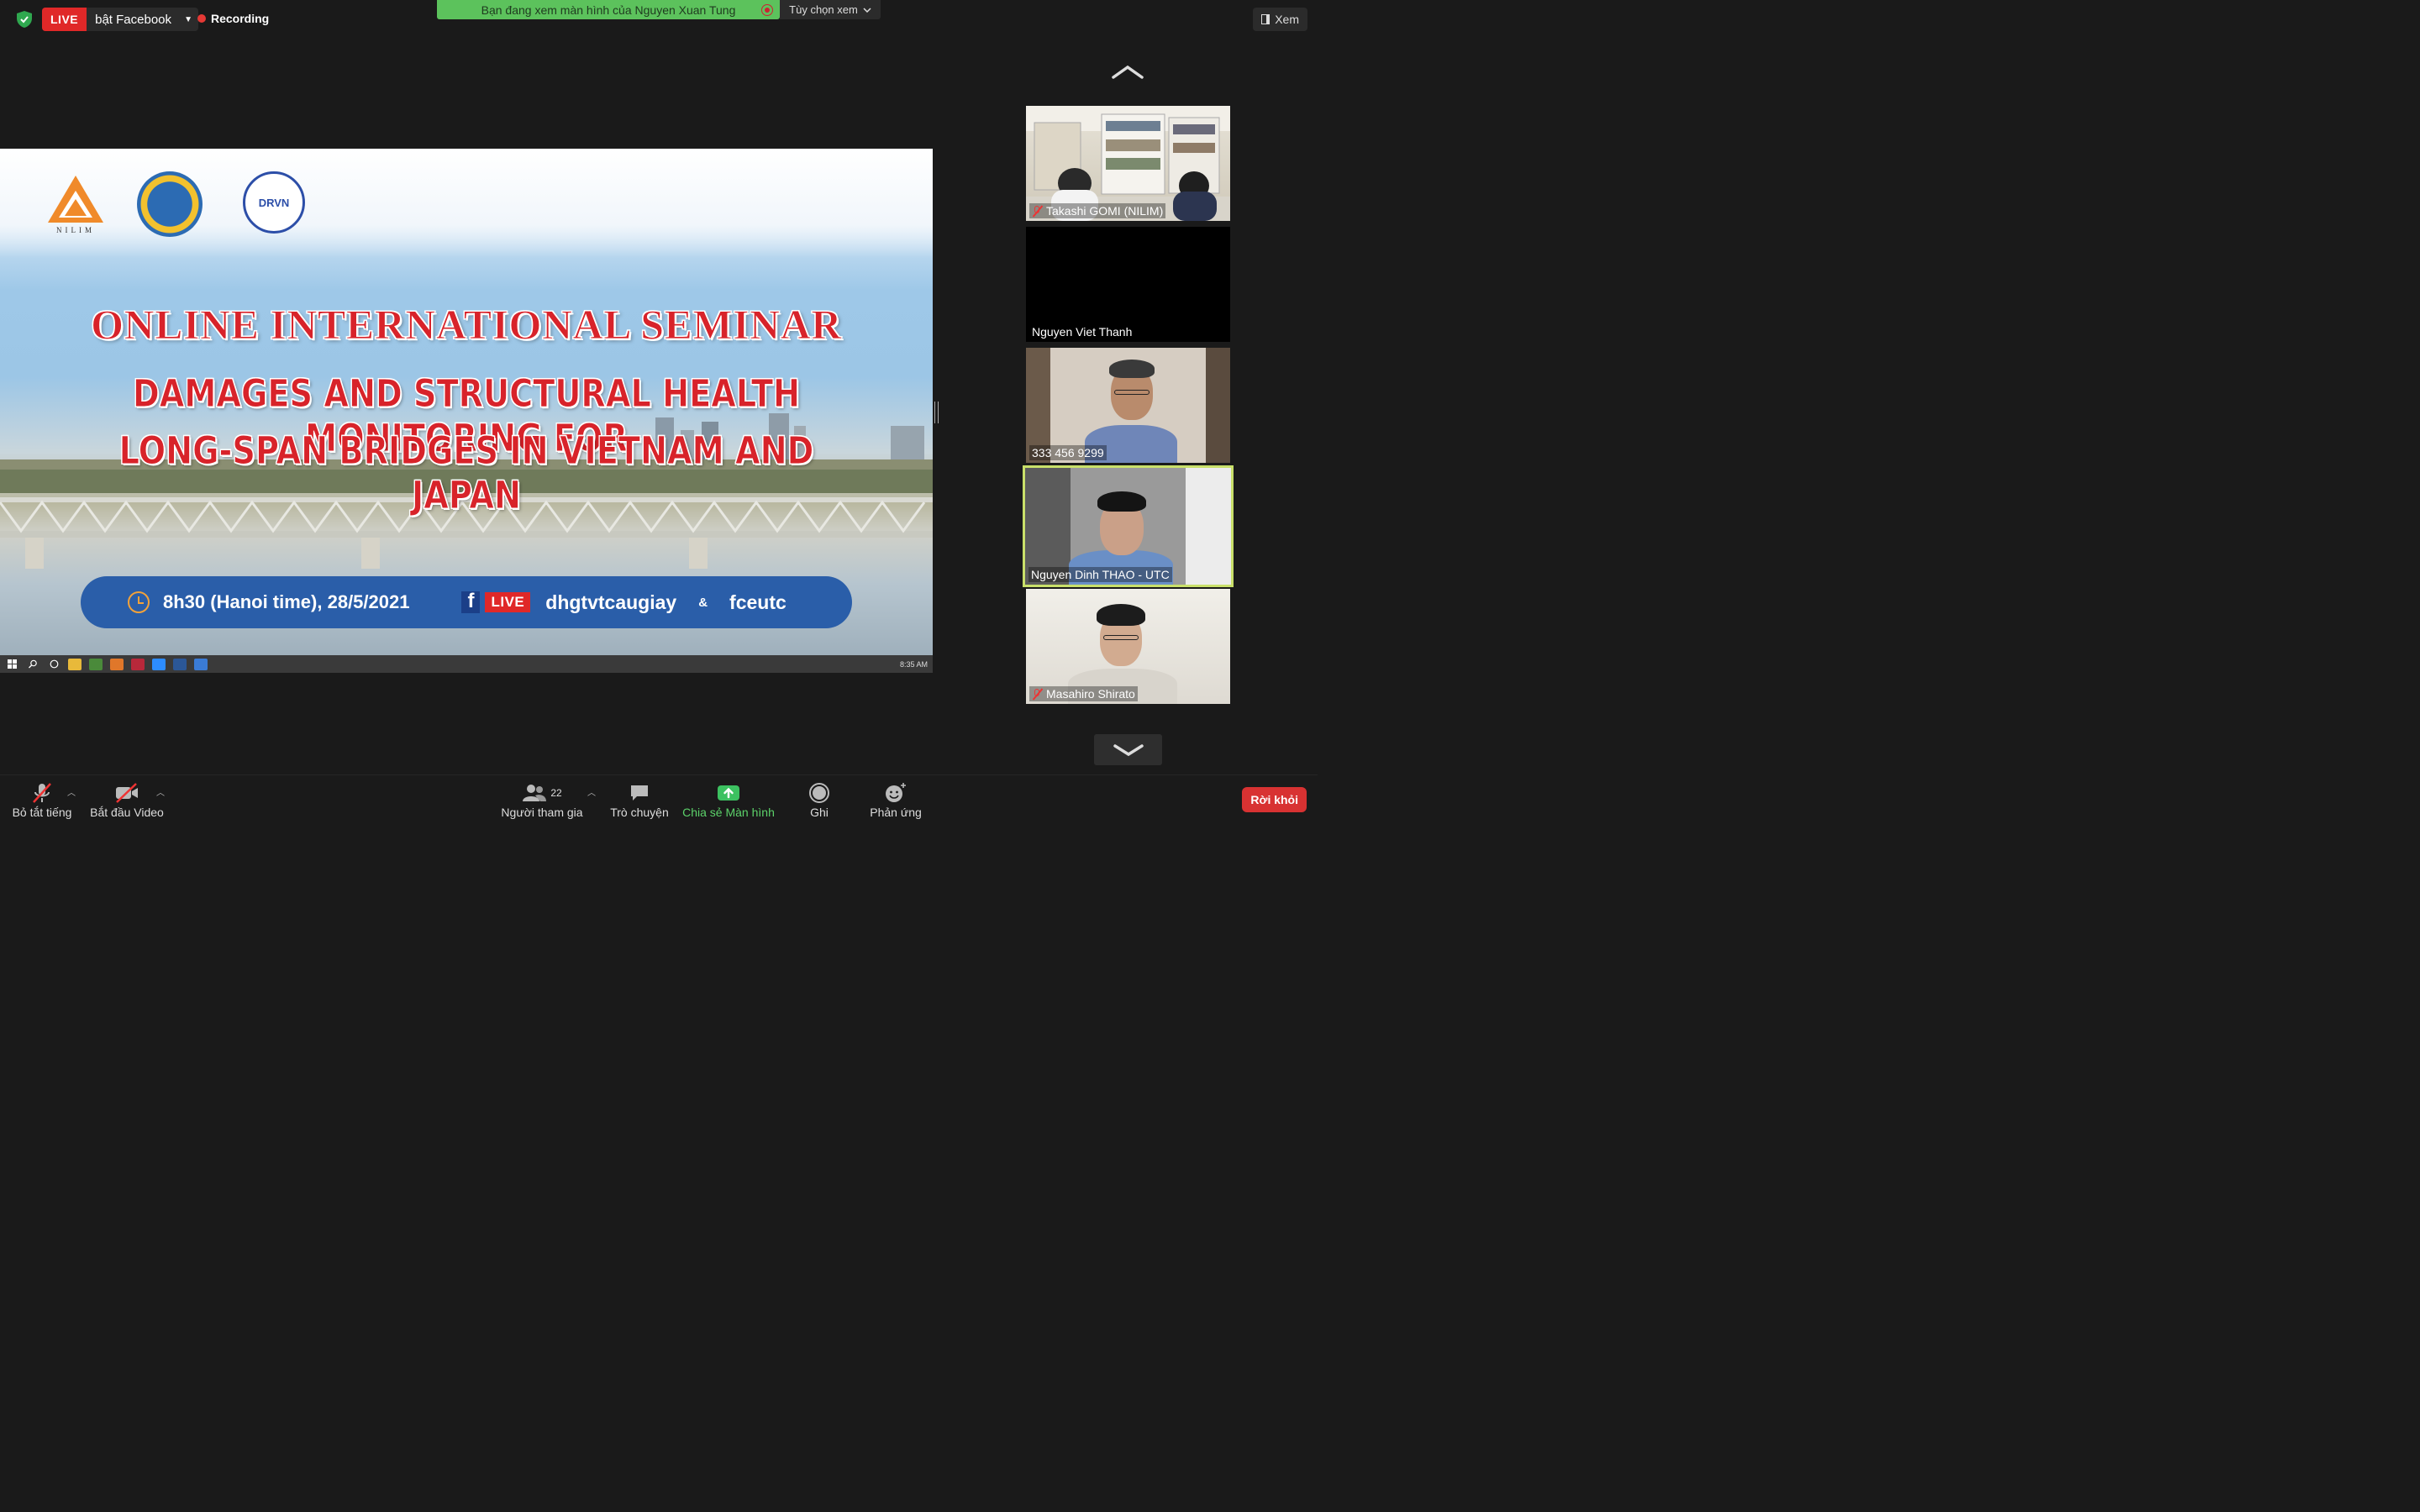 The height and width of the screenshot is (1512, 2420). What do you see at coordinates (1128, 646) in the screenshot?
I see `participant-tile: Masahiro Shirato` at bounding box center [1128, 646].